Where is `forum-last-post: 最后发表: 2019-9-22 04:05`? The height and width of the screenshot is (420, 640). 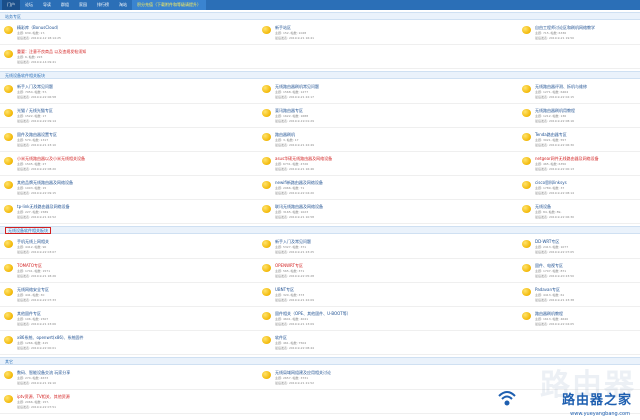
forum-last-post: 最后发表: 2019-9-22 04:05 is located at coordinates (554, 324).